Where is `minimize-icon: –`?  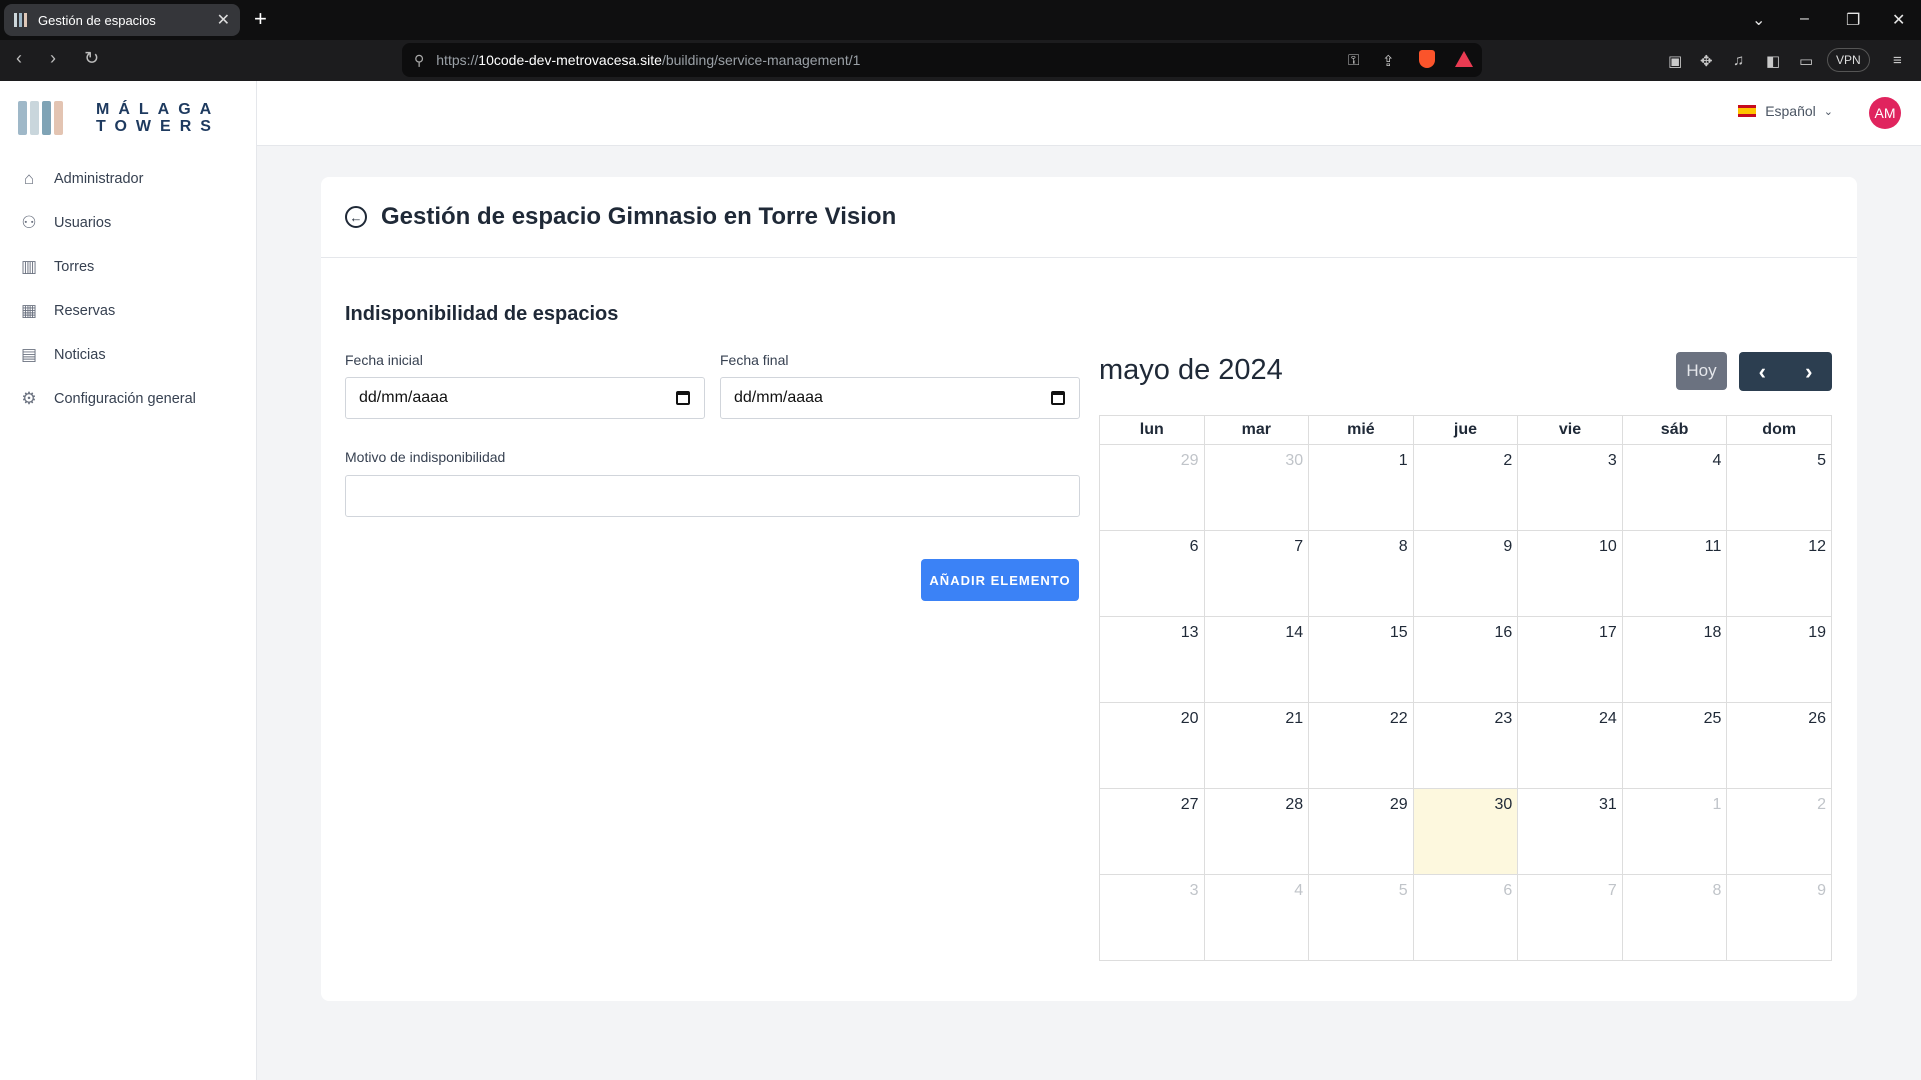
minimize-icon: – is located at coordinates (1804, 19).